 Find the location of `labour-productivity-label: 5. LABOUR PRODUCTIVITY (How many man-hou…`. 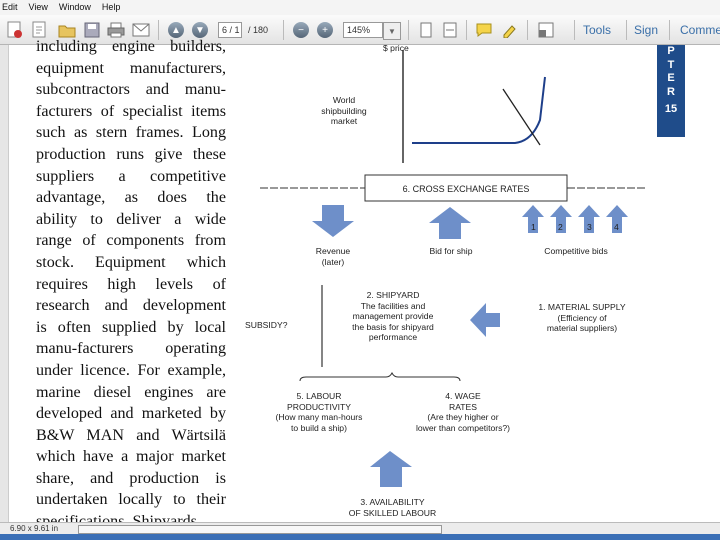

labour-productivity-label: 5. LABOUR PRODUCTIVITY (How many man-hou… is located at coordinates (319, 412).